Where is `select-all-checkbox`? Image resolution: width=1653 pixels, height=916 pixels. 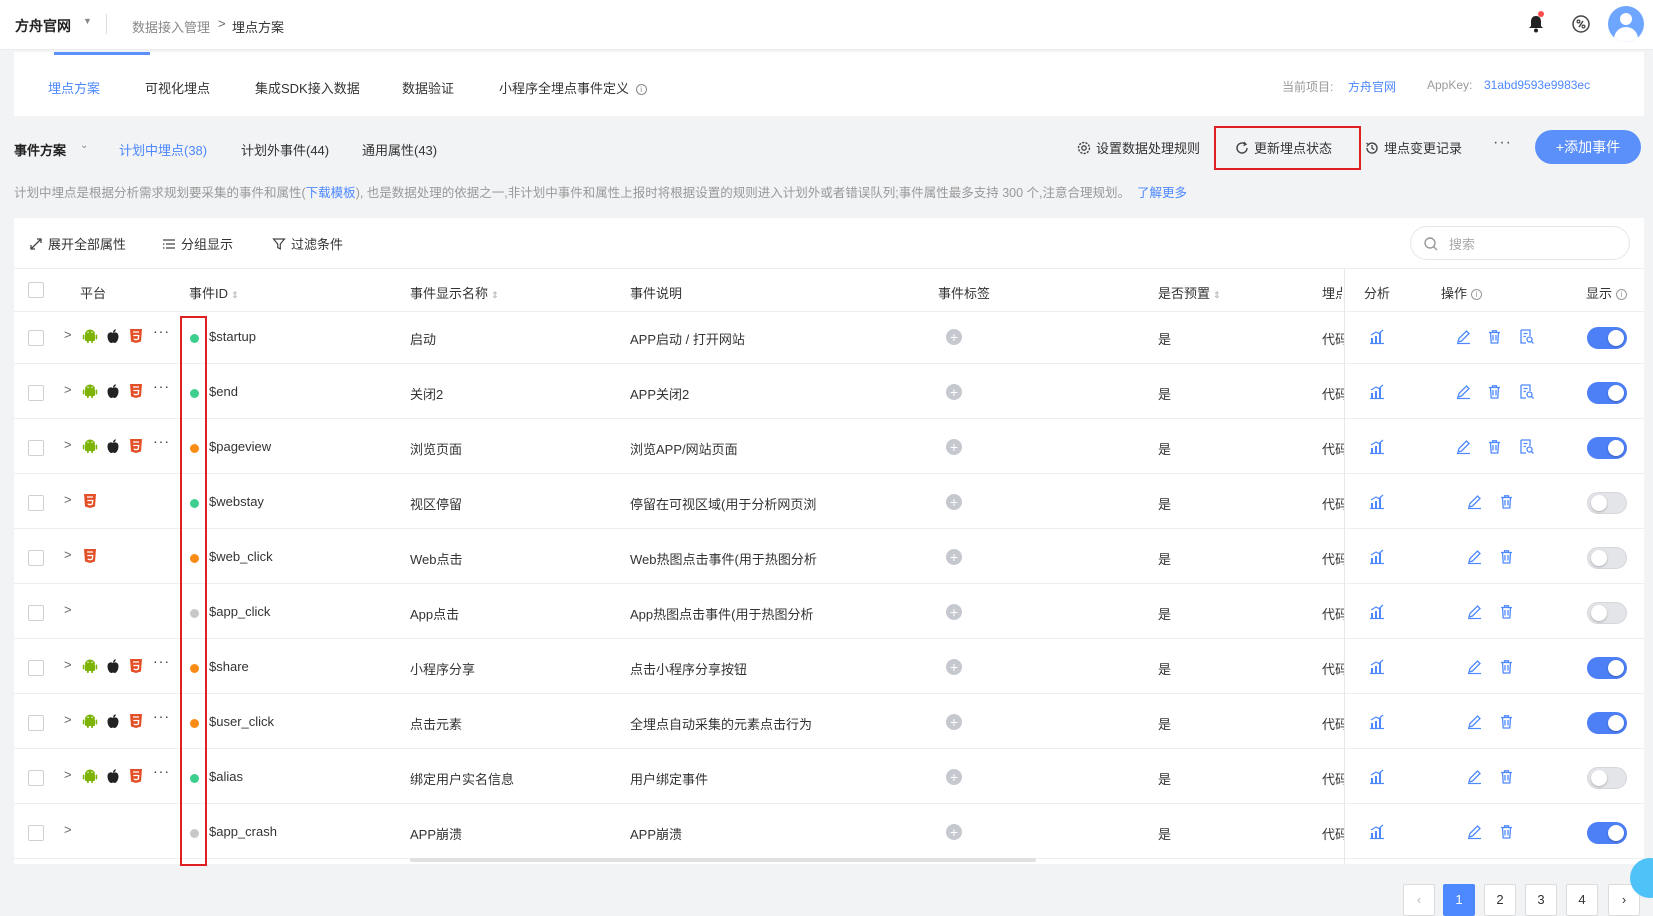 select-all-checkbox is located at coordinates (36, 290).